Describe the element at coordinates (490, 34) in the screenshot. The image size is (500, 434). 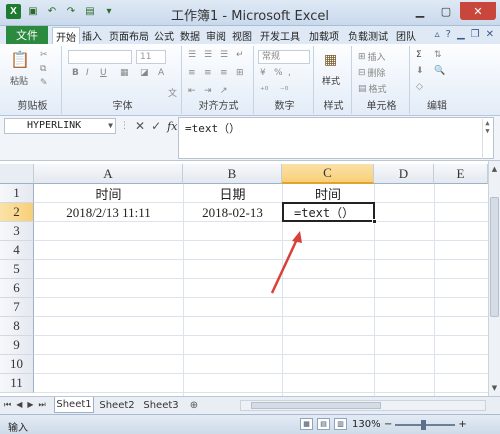
I see `window-close-icon: ✕` at that location.